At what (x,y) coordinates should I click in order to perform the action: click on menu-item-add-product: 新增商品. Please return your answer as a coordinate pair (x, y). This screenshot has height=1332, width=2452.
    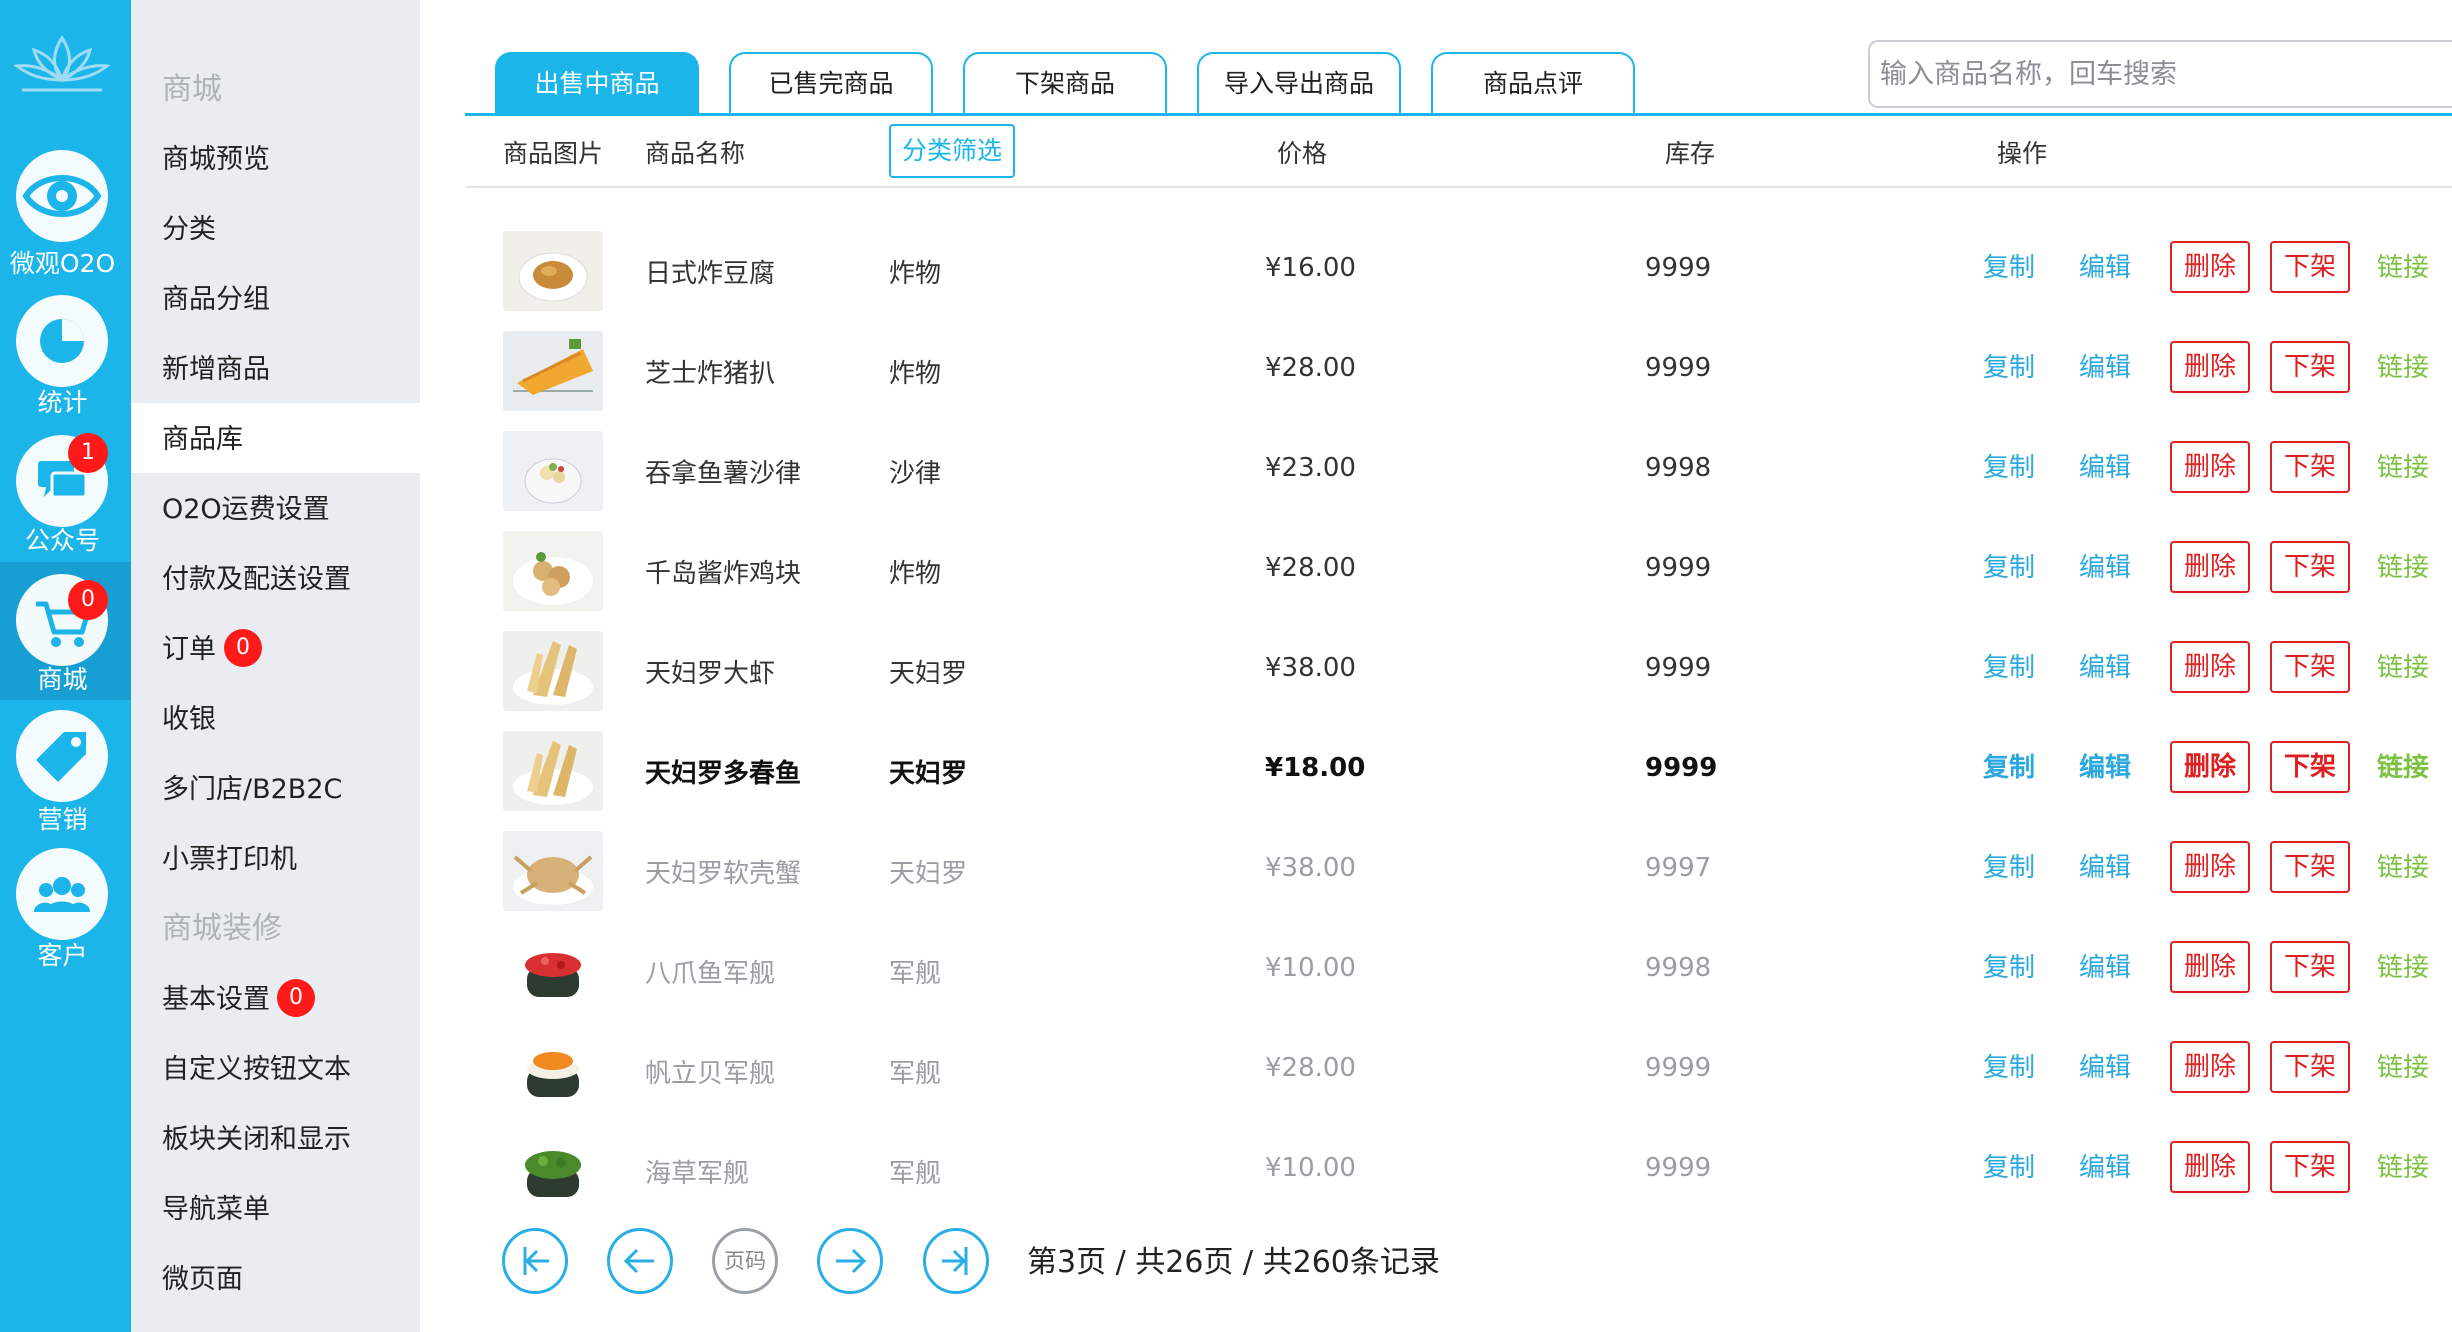
    Looking at the image, I should click on (275, 368).